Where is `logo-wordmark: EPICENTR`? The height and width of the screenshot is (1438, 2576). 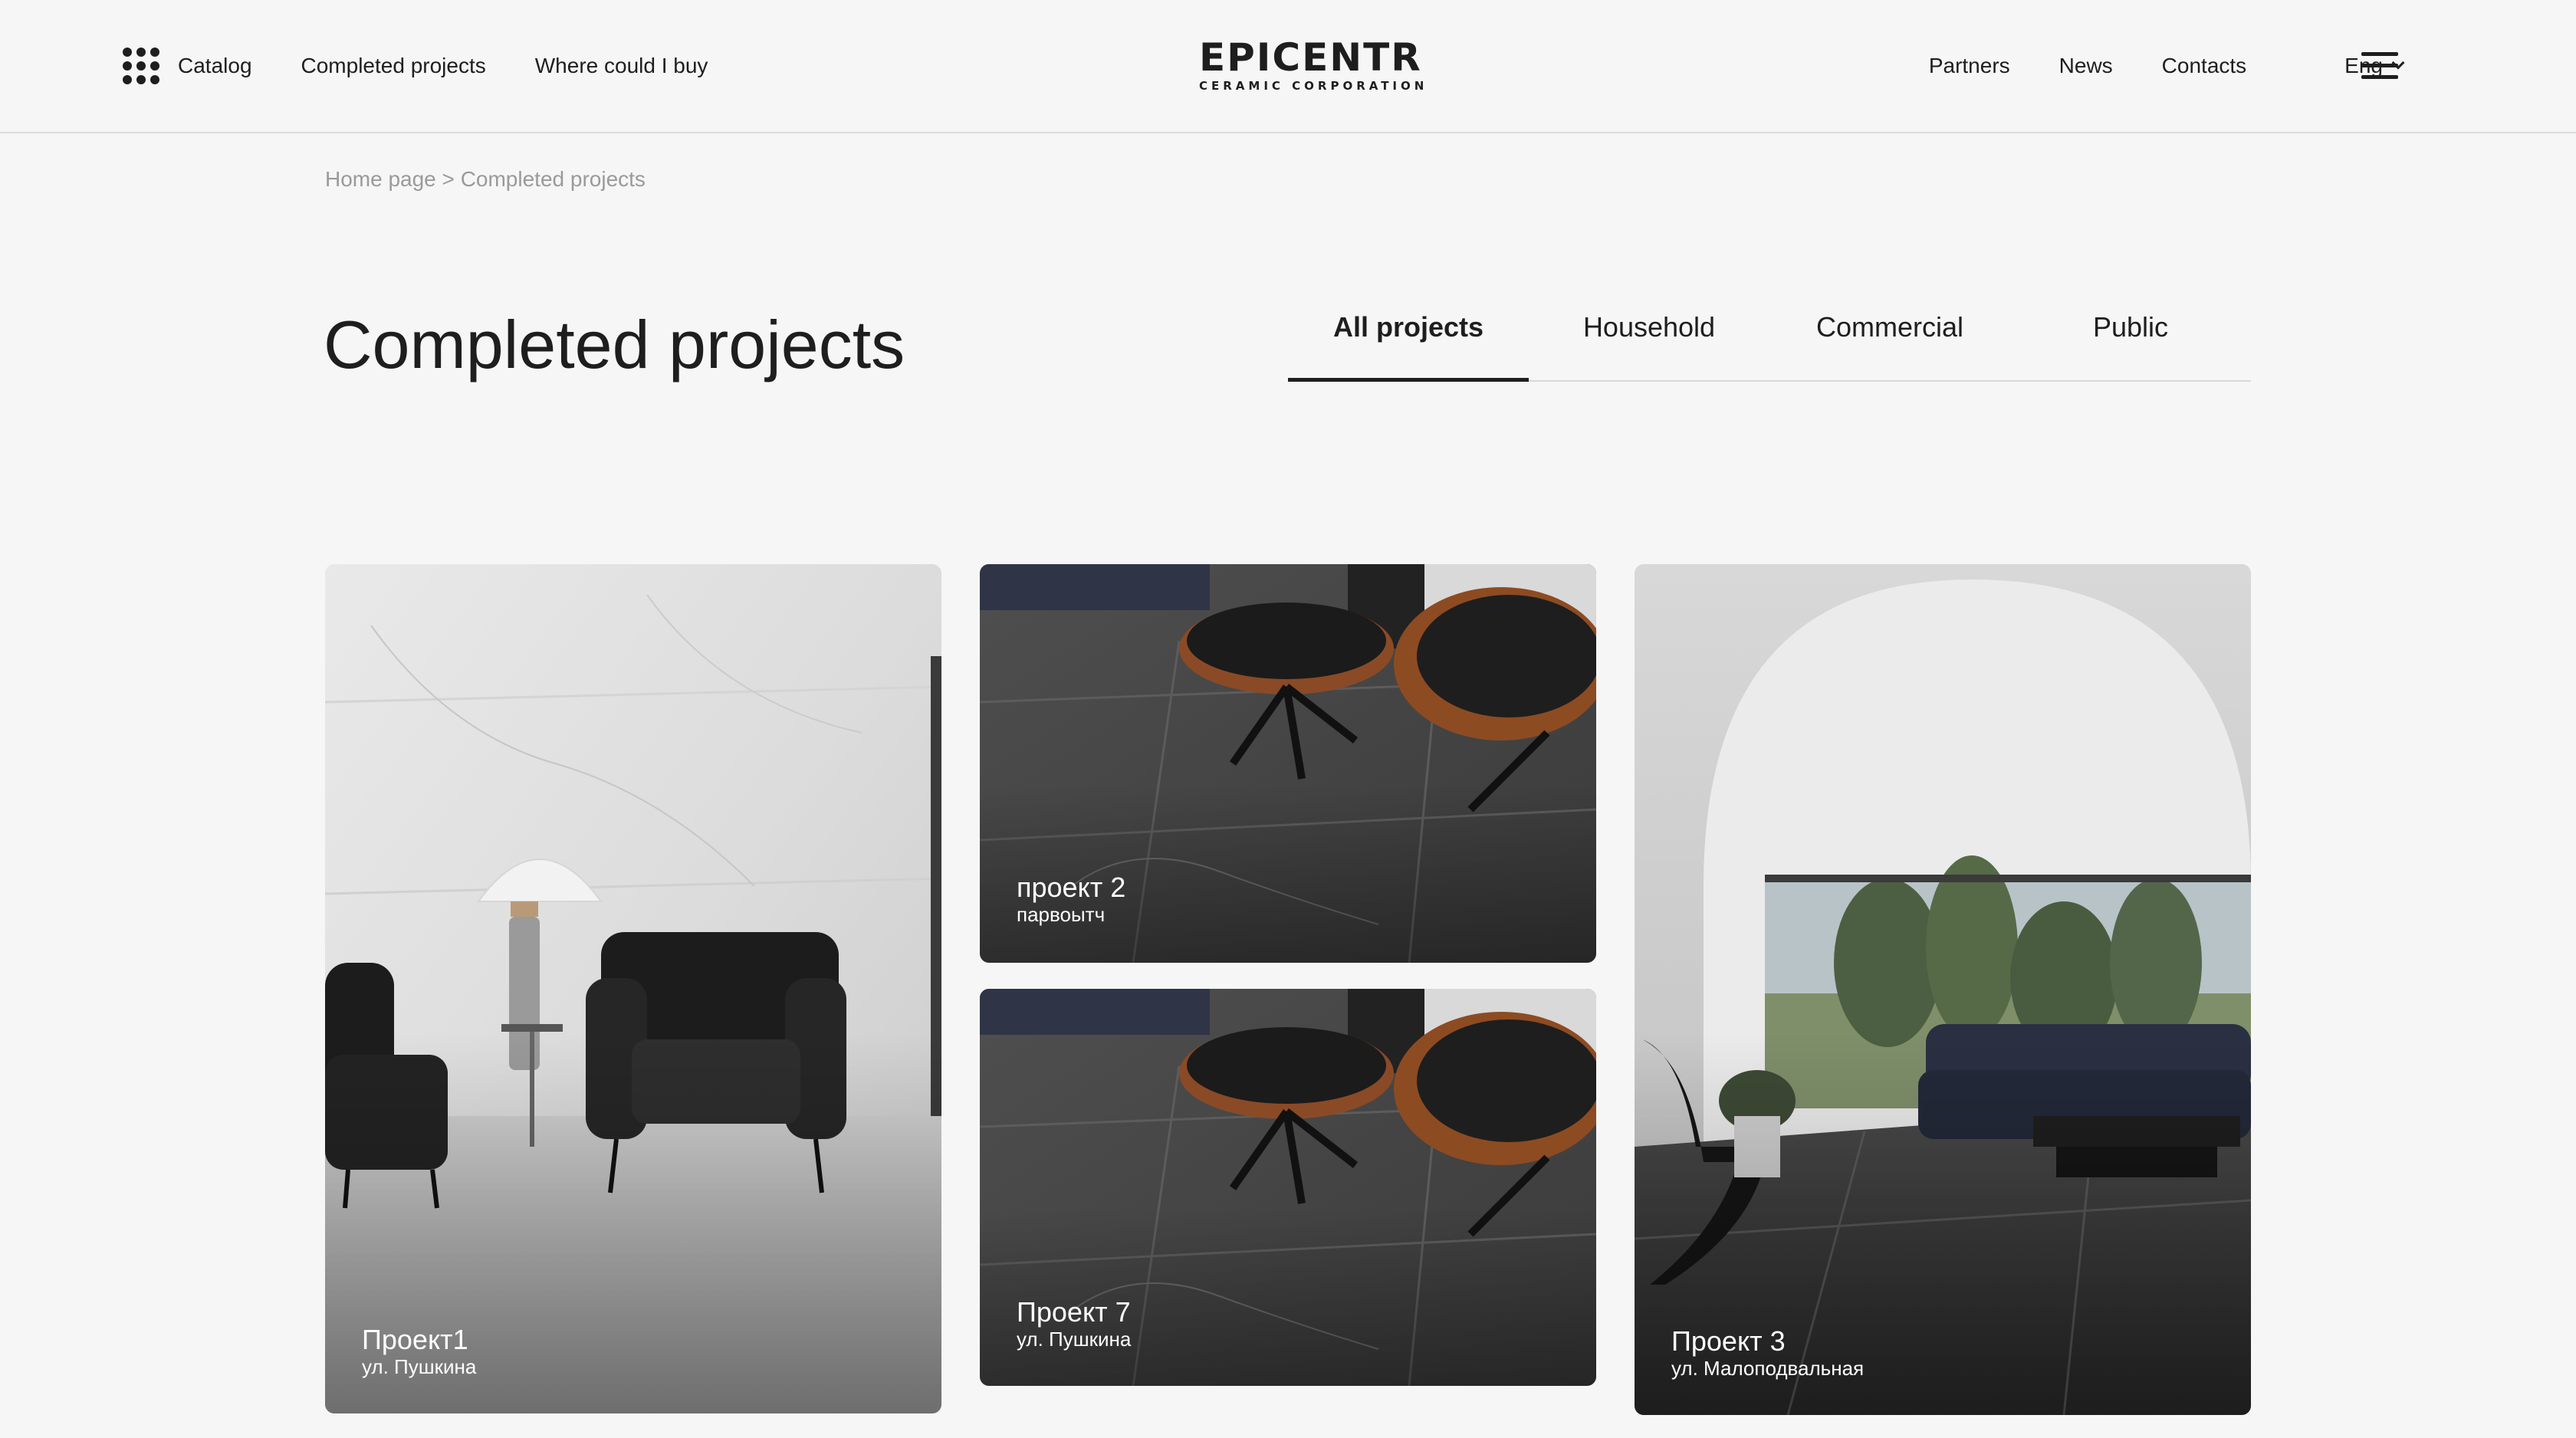 logo-wordmark: EPICENTR is located at coordinates (1310, 57).